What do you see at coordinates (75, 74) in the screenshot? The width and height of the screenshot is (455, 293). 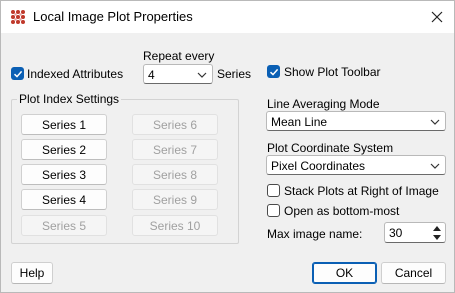 I see `indexed-attributes-label: Indexed Attributes` at bounding box center [75, 74].